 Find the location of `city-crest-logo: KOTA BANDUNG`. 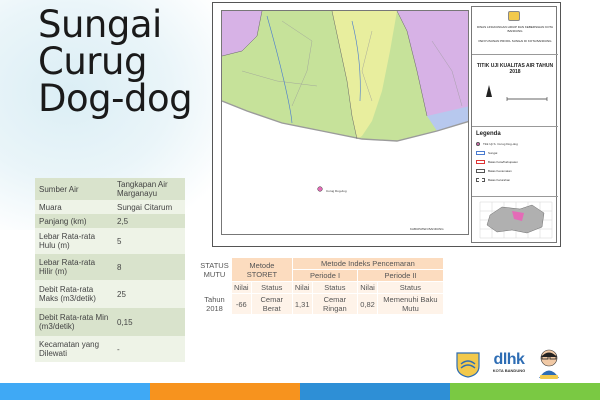

city-crest-logo: KOTA BANDUNG is located at coordinates (468, 368).